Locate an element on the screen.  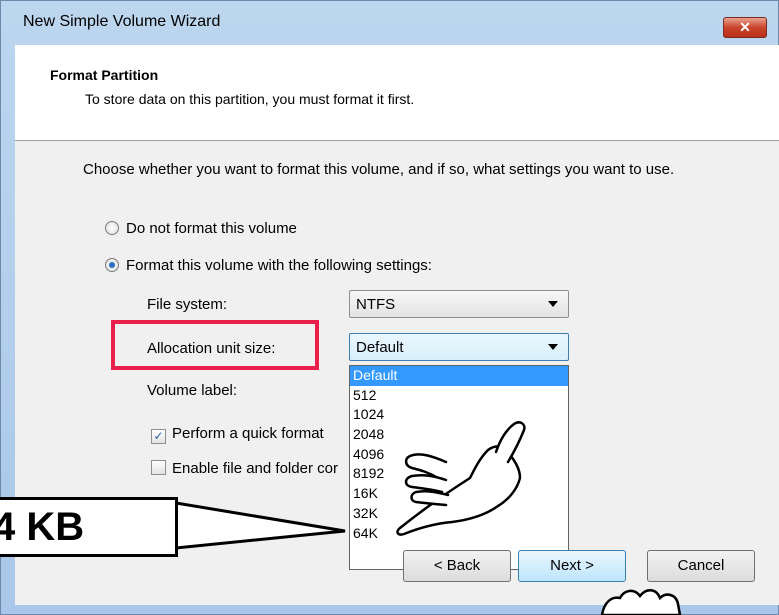
callout-pointer is located at coordinates (260, 525).